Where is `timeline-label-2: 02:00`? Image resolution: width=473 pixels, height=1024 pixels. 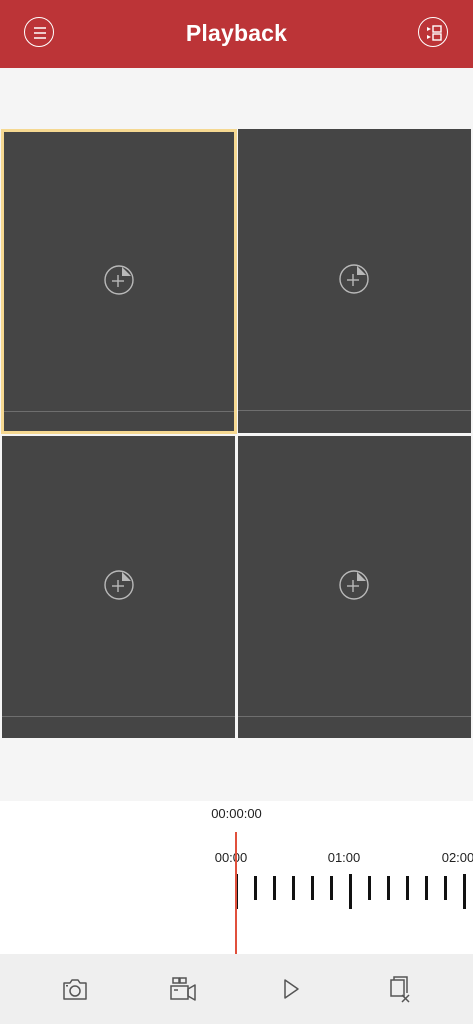
timeline-label-2: 02:00 is located at coordinates (457, 857).